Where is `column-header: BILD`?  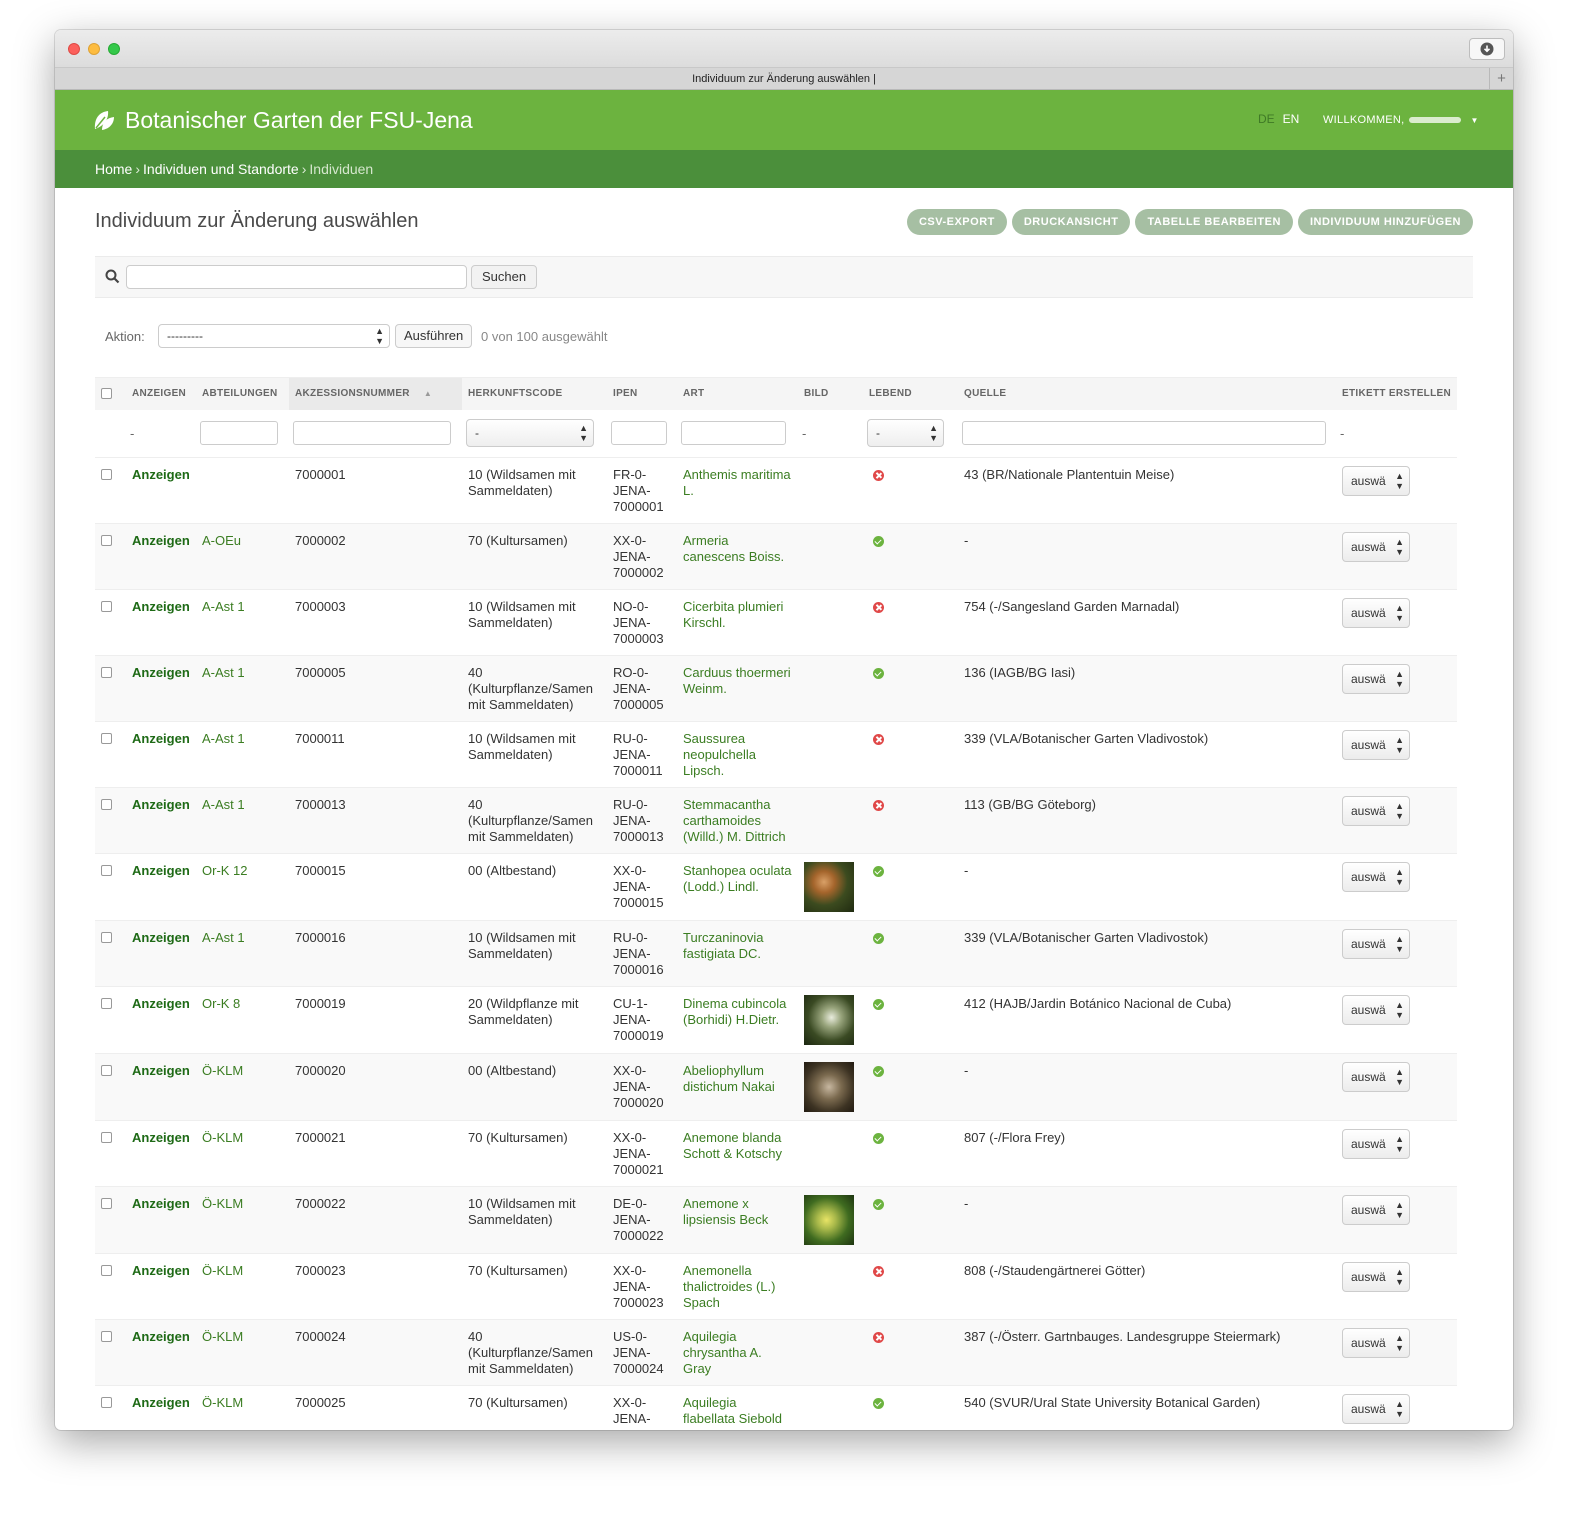
column-header: BILD is located at coordinates (830, 393).